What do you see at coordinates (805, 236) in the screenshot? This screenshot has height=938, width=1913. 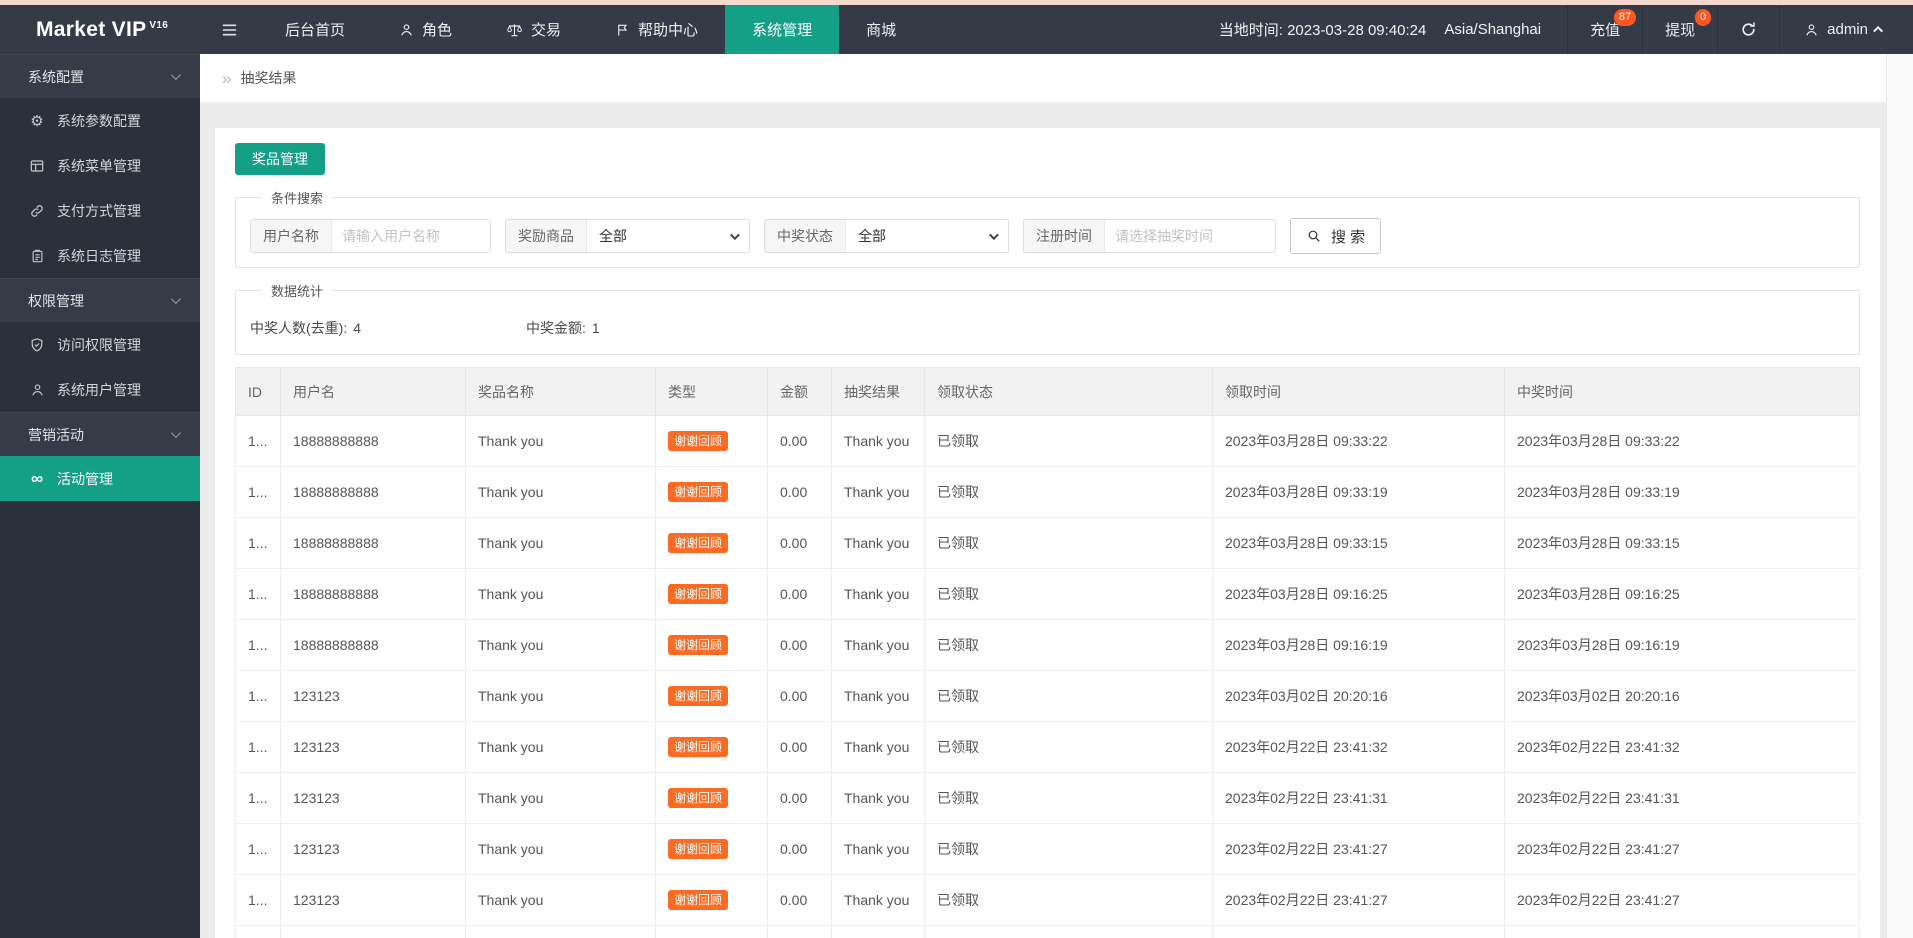 I see `status-filter-label: 中奖状态` at bounding box center [805, 236].